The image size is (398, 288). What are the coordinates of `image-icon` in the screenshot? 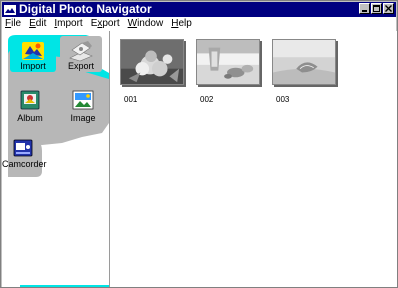 It's located at (83, 100).